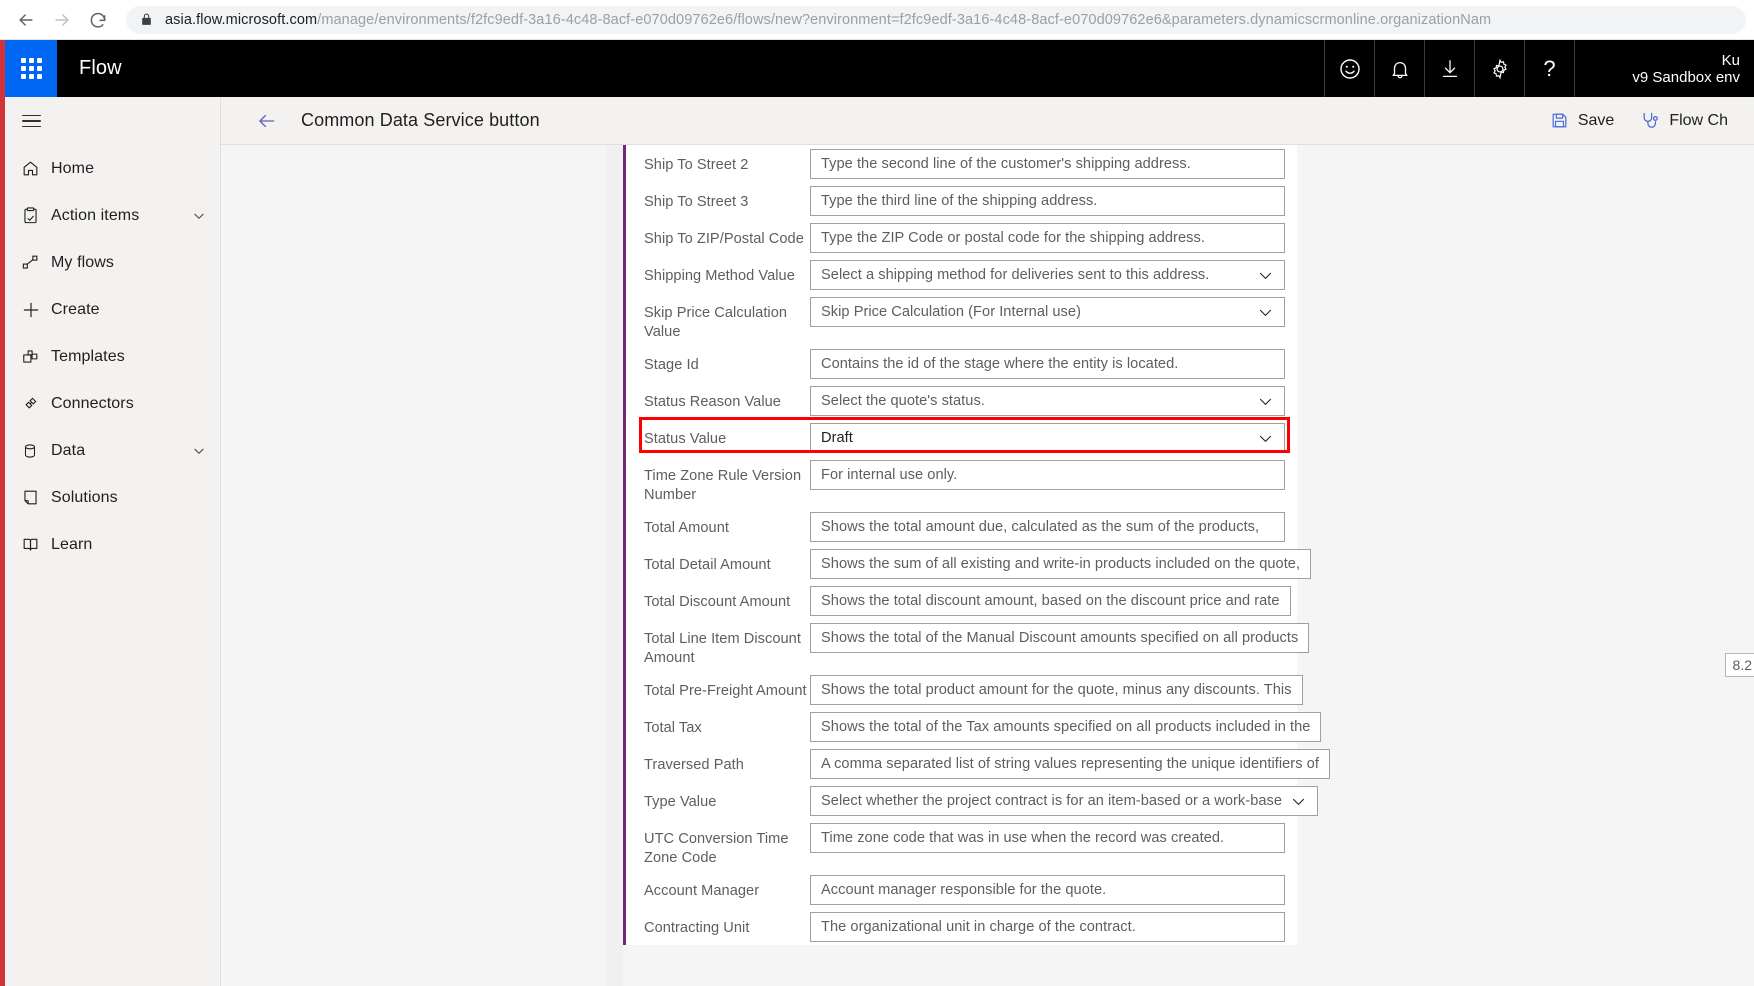 The image size is (1754, 986). I want to click on save-button: Save, so click(1582, 120).